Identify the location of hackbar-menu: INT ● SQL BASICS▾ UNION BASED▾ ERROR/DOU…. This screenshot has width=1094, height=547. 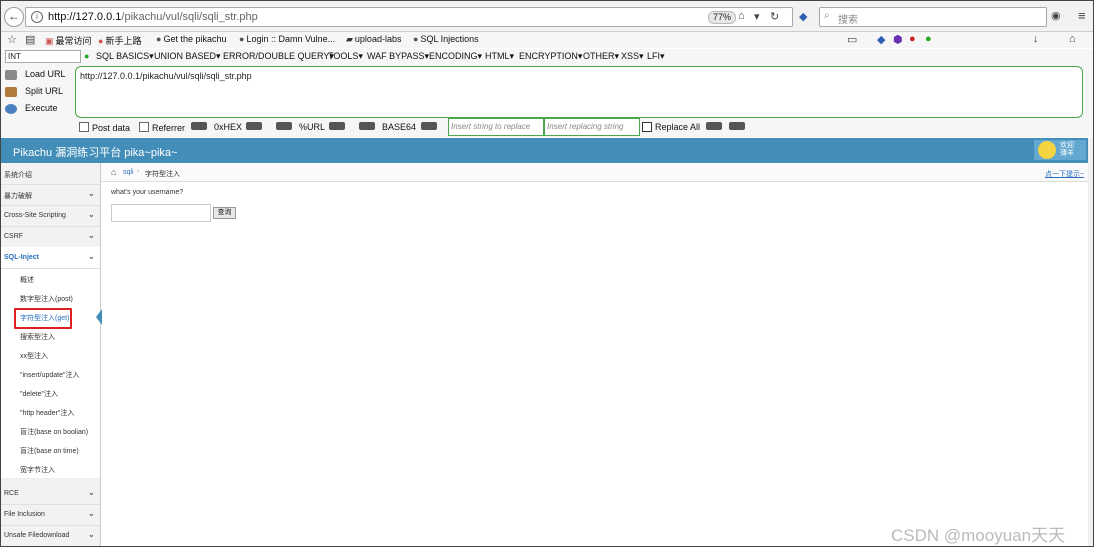
(547, 56).